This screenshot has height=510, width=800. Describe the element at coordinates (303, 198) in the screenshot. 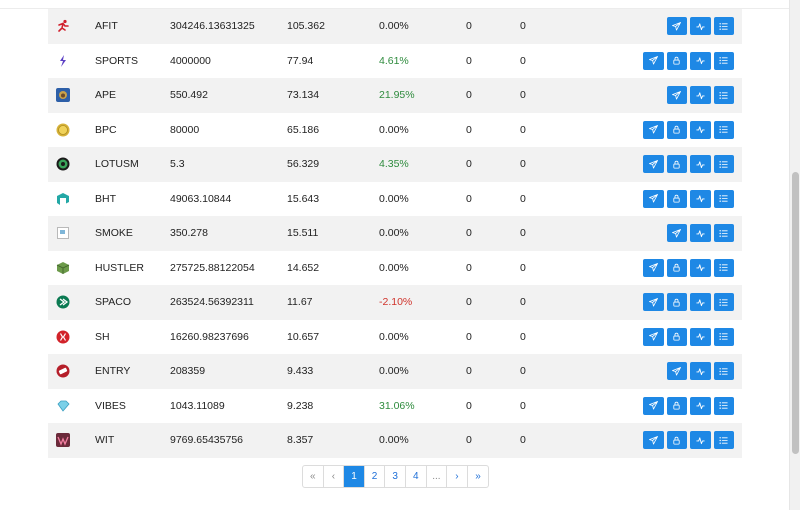

I see `token-value: 15.643` at that location.